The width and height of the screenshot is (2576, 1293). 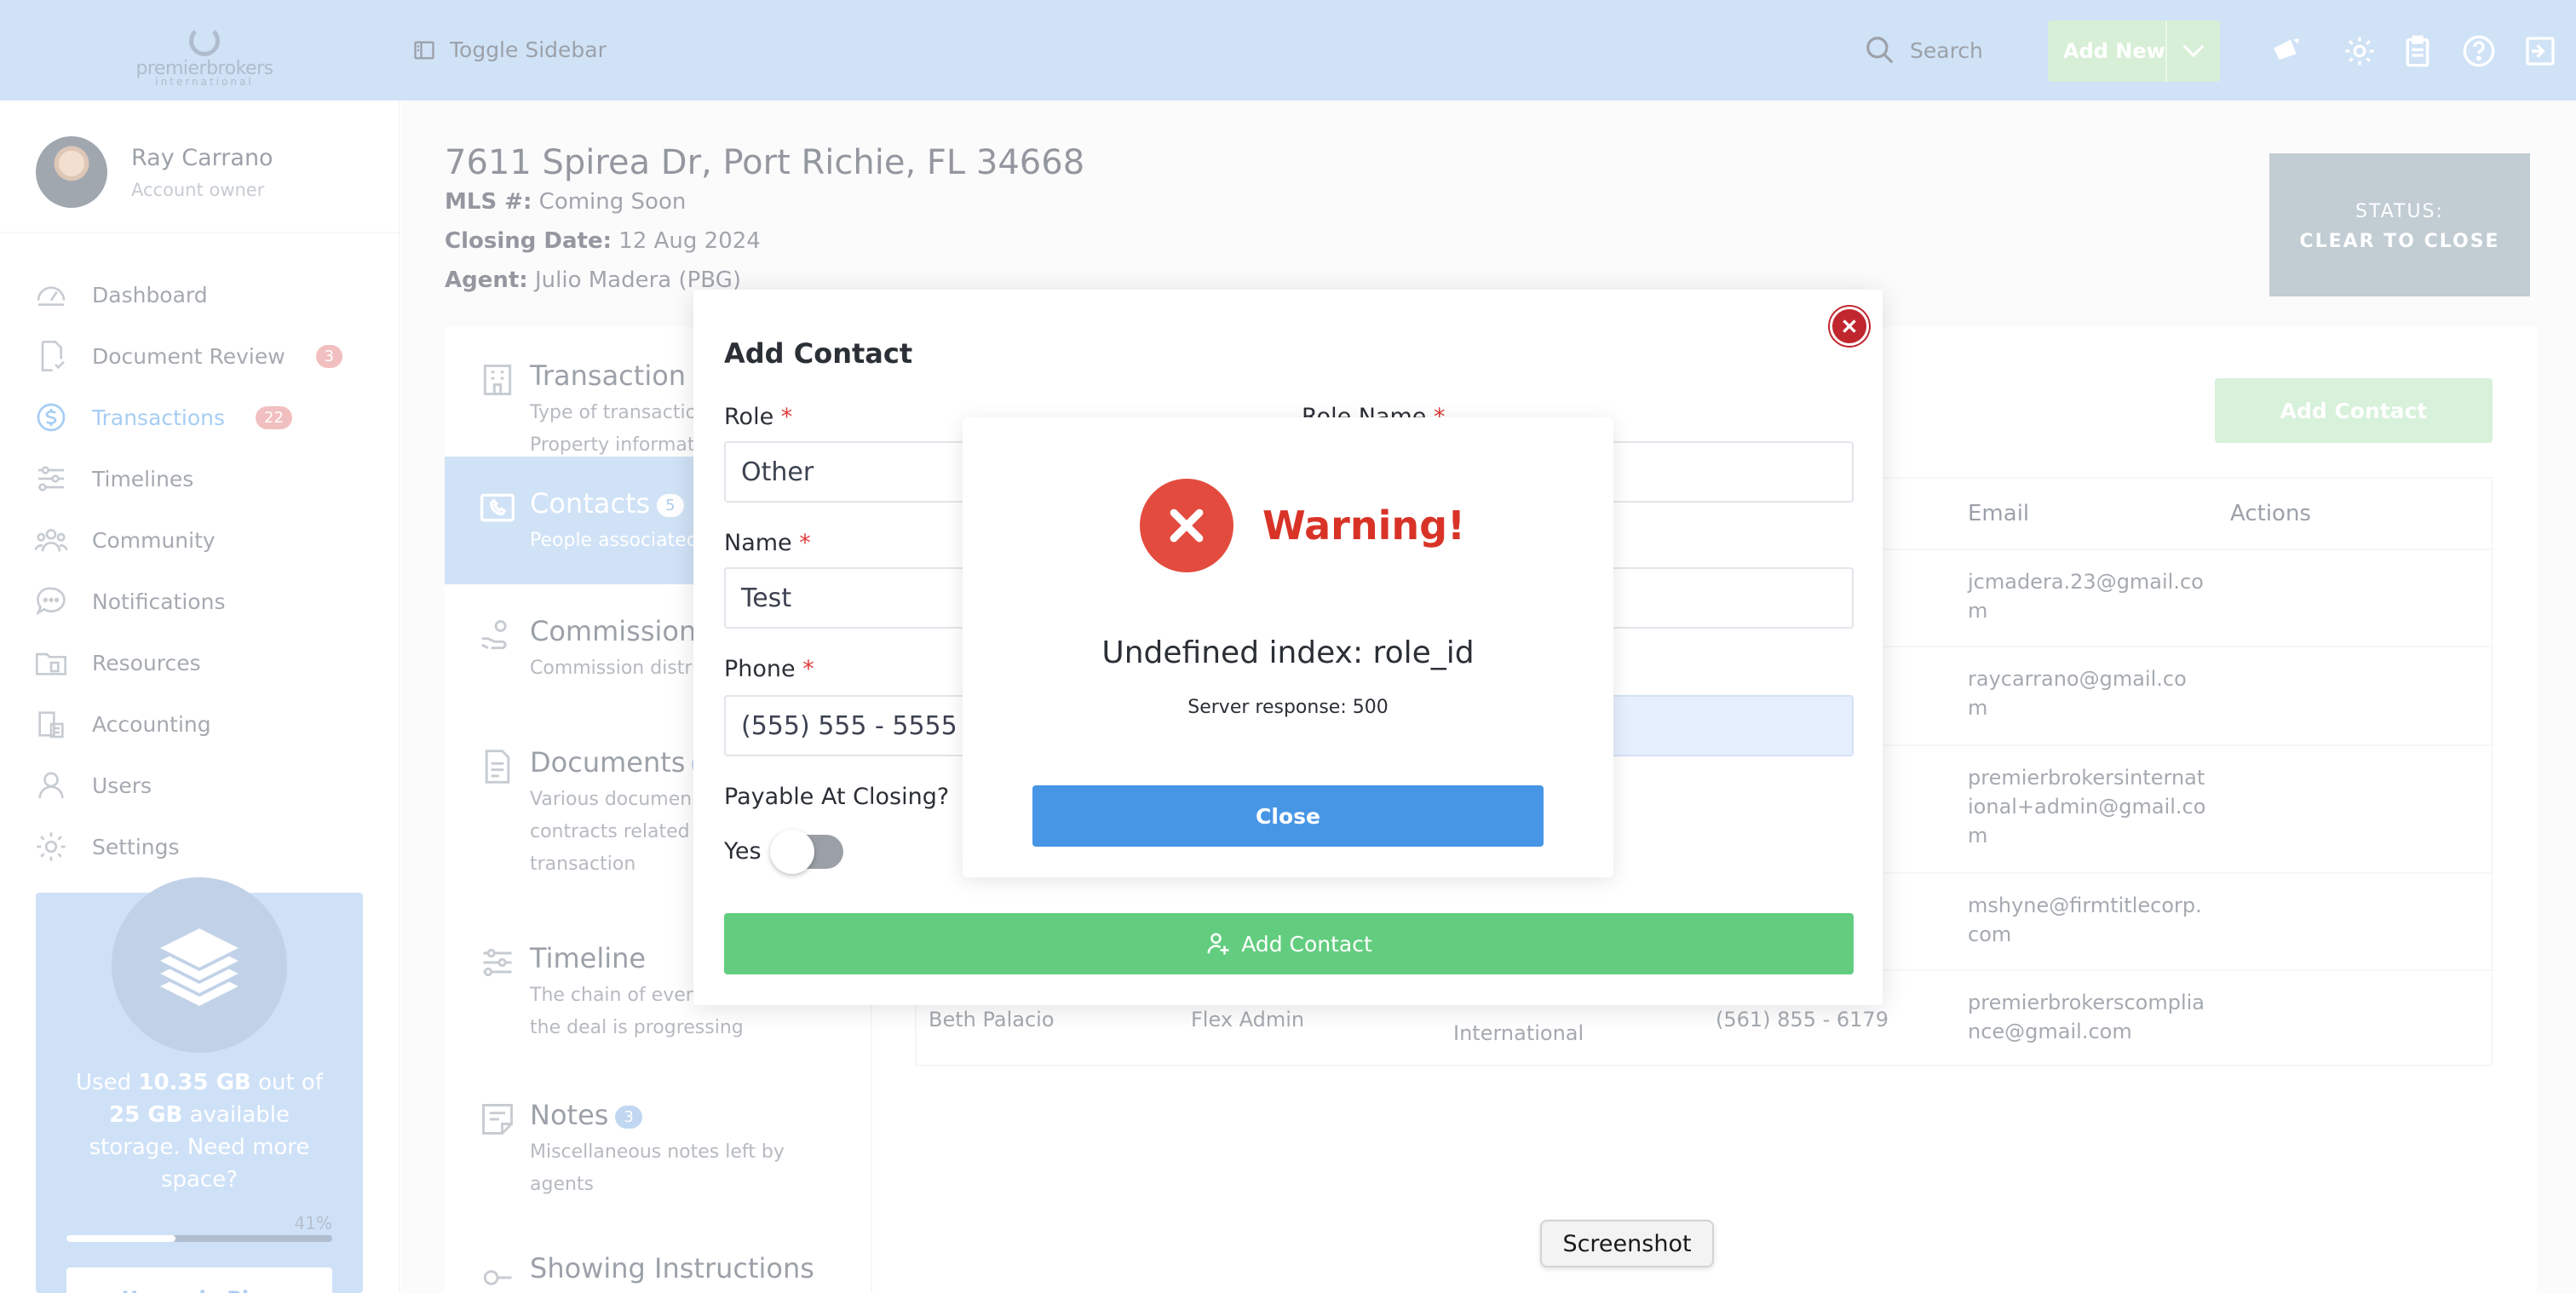 What do you see at coordinates (1288, 707) in the screenshot?
I see `server-response: Server response: 500` at bounding box center [1288, 707].